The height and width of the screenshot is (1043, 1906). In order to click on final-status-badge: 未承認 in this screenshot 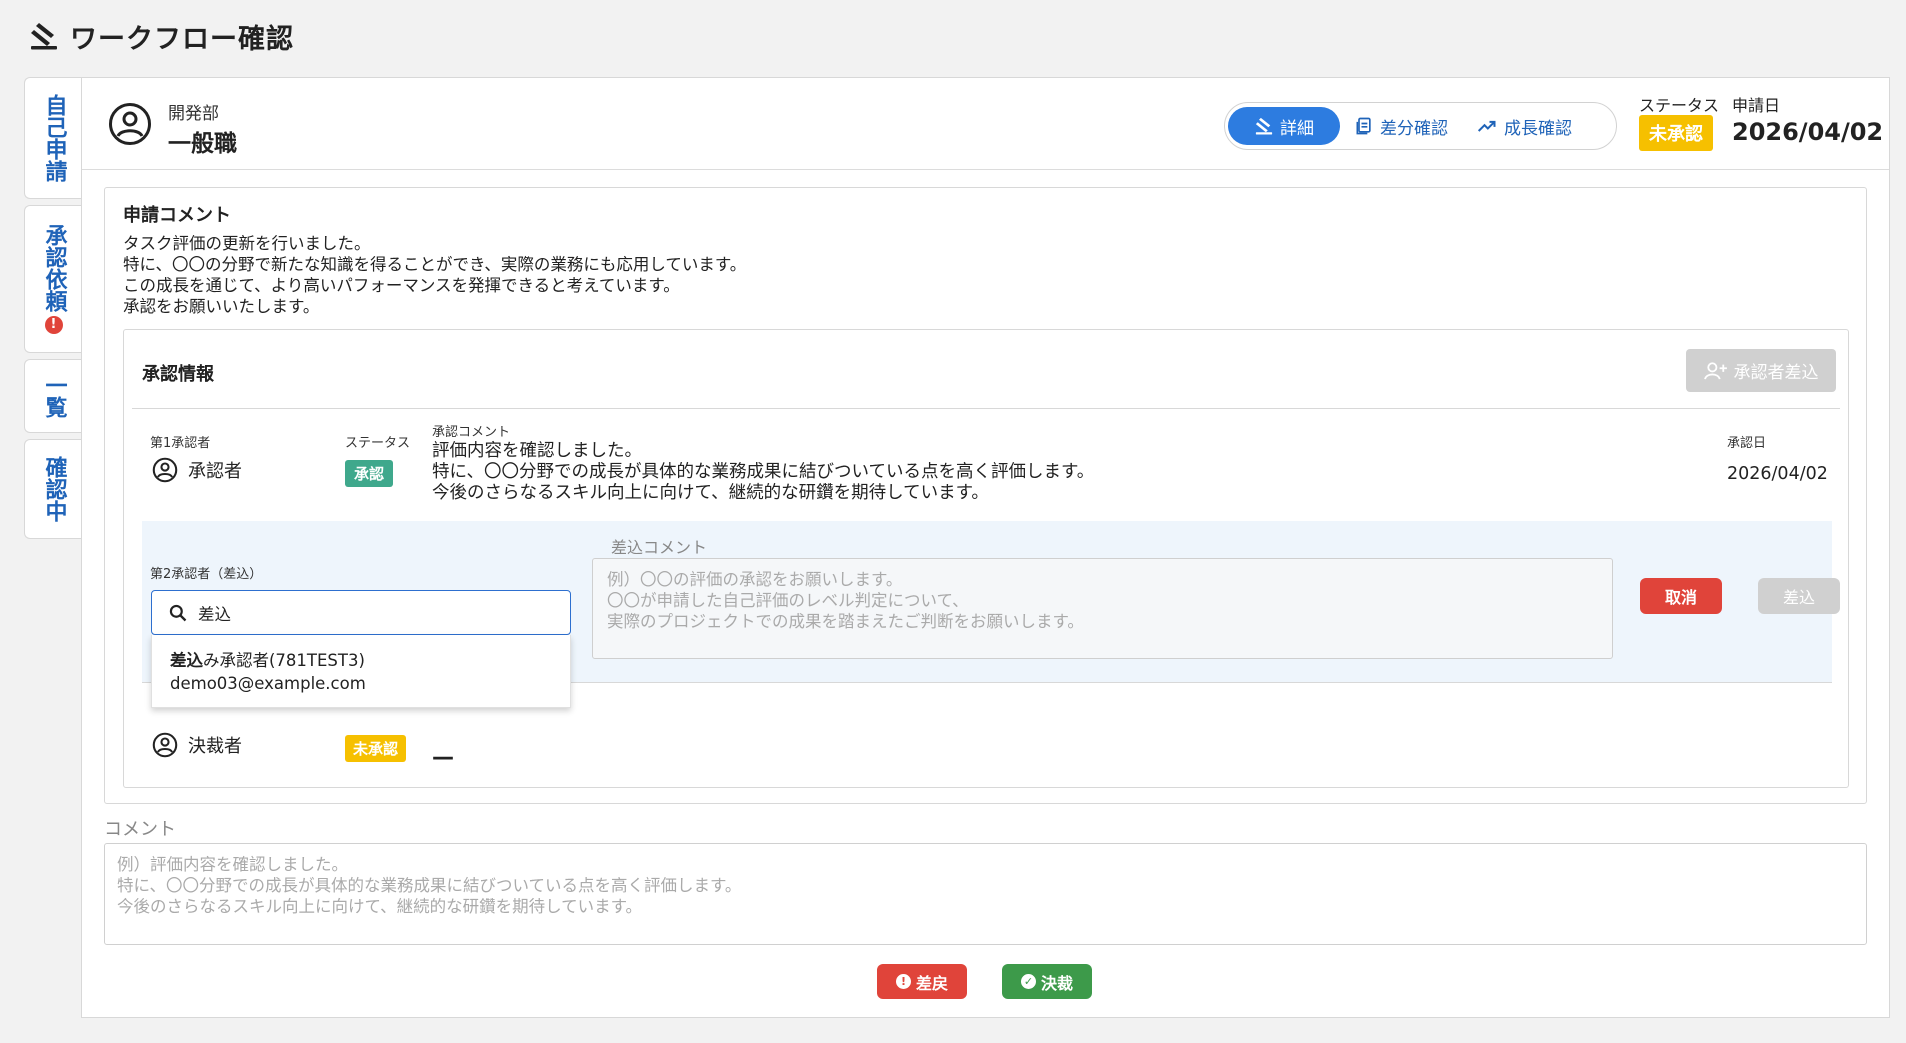, I will do `click(376, 748)`.